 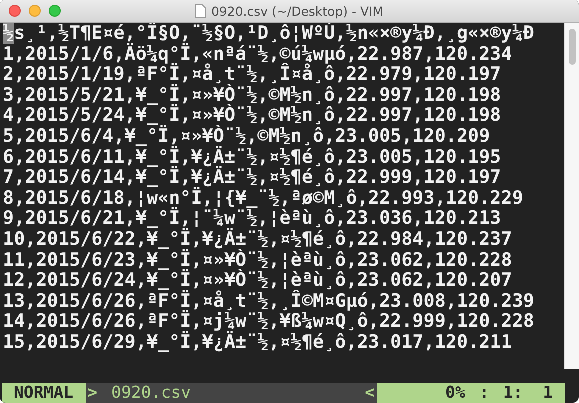 I want to click on text-line: 6,2015/6/11,¥_°Ï,¥¿Ä±¨½,¤½¶é¸ô,23.005,120.195, so click(x=252, y=158).